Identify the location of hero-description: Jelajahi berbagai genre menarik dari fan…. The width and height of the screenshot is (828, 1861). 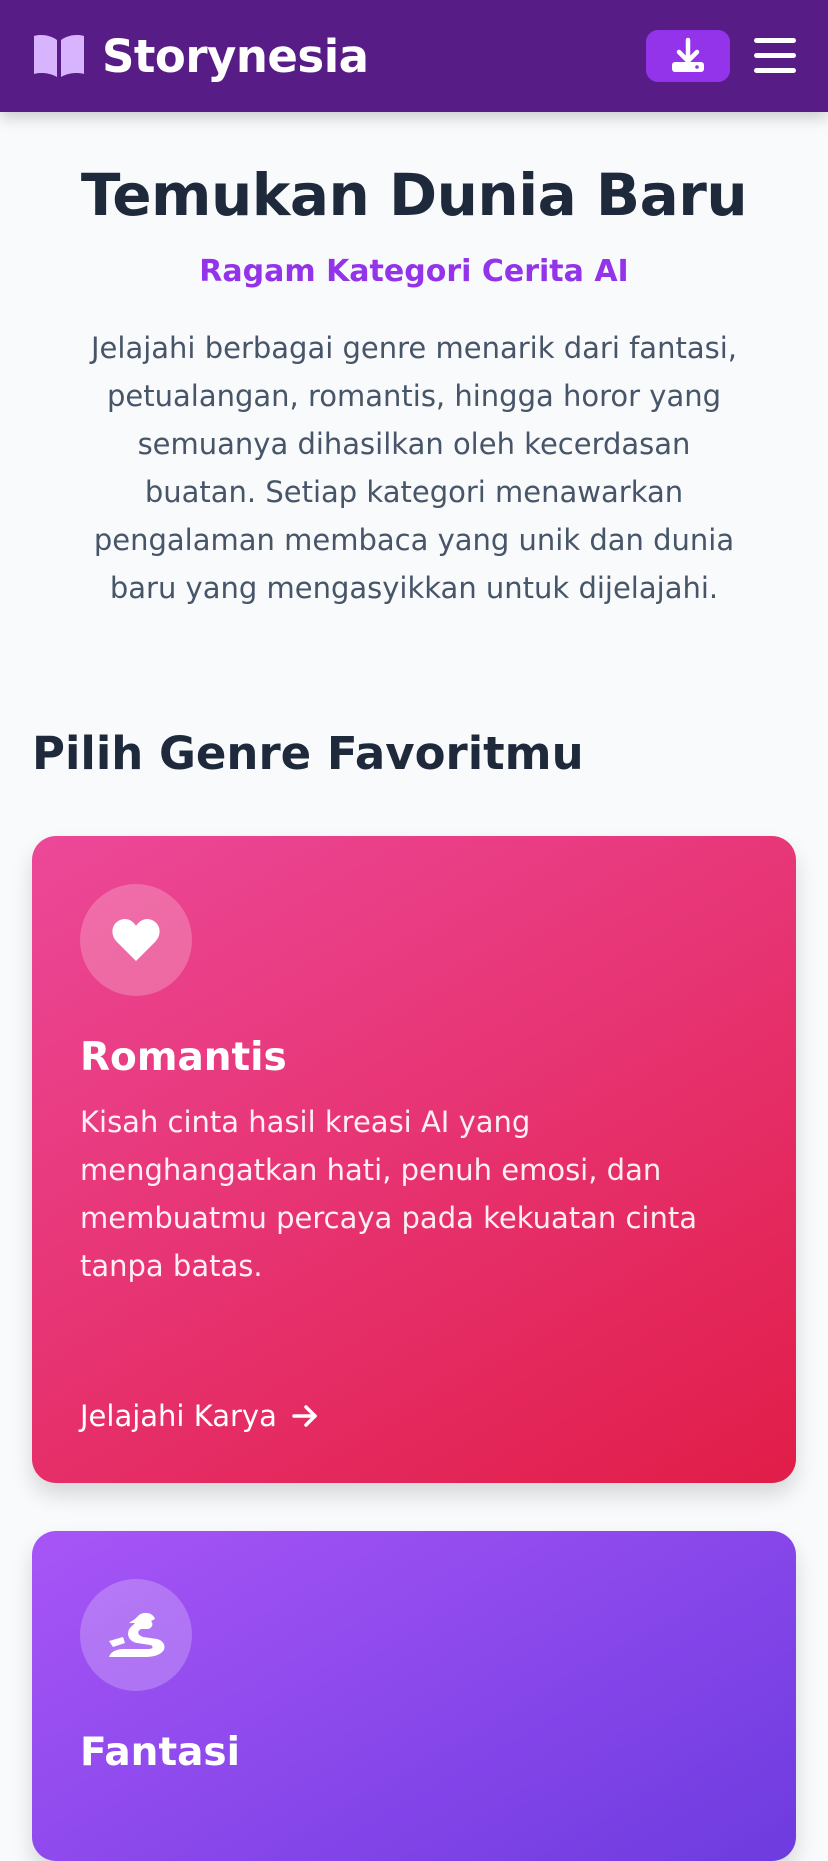
(414, 468).